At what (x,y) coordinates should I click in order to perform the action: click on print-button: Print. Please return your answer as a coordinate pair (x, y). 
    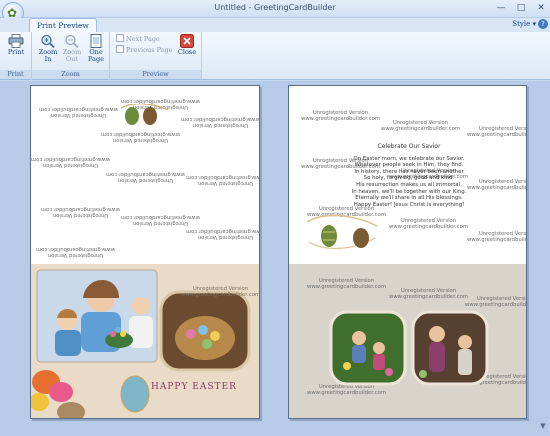
    Looking at the image, I should click on (16, 45).